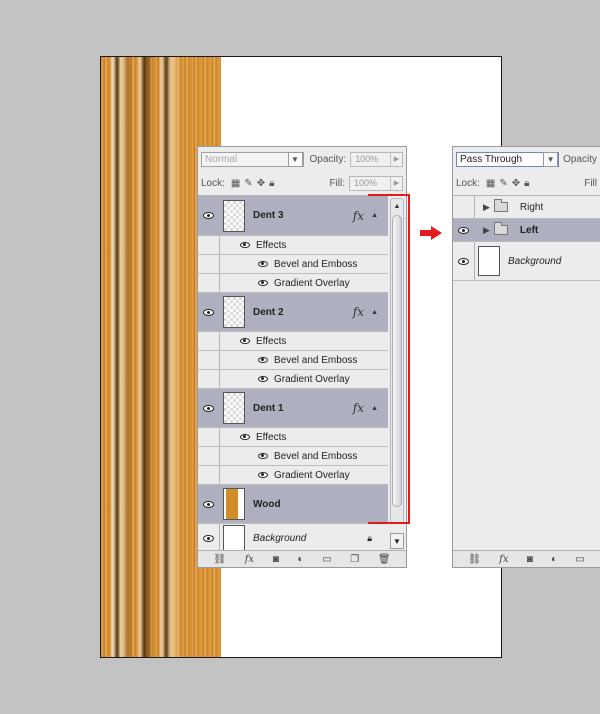  I want to click on opacity-label: Opacity, so click(580, 159).